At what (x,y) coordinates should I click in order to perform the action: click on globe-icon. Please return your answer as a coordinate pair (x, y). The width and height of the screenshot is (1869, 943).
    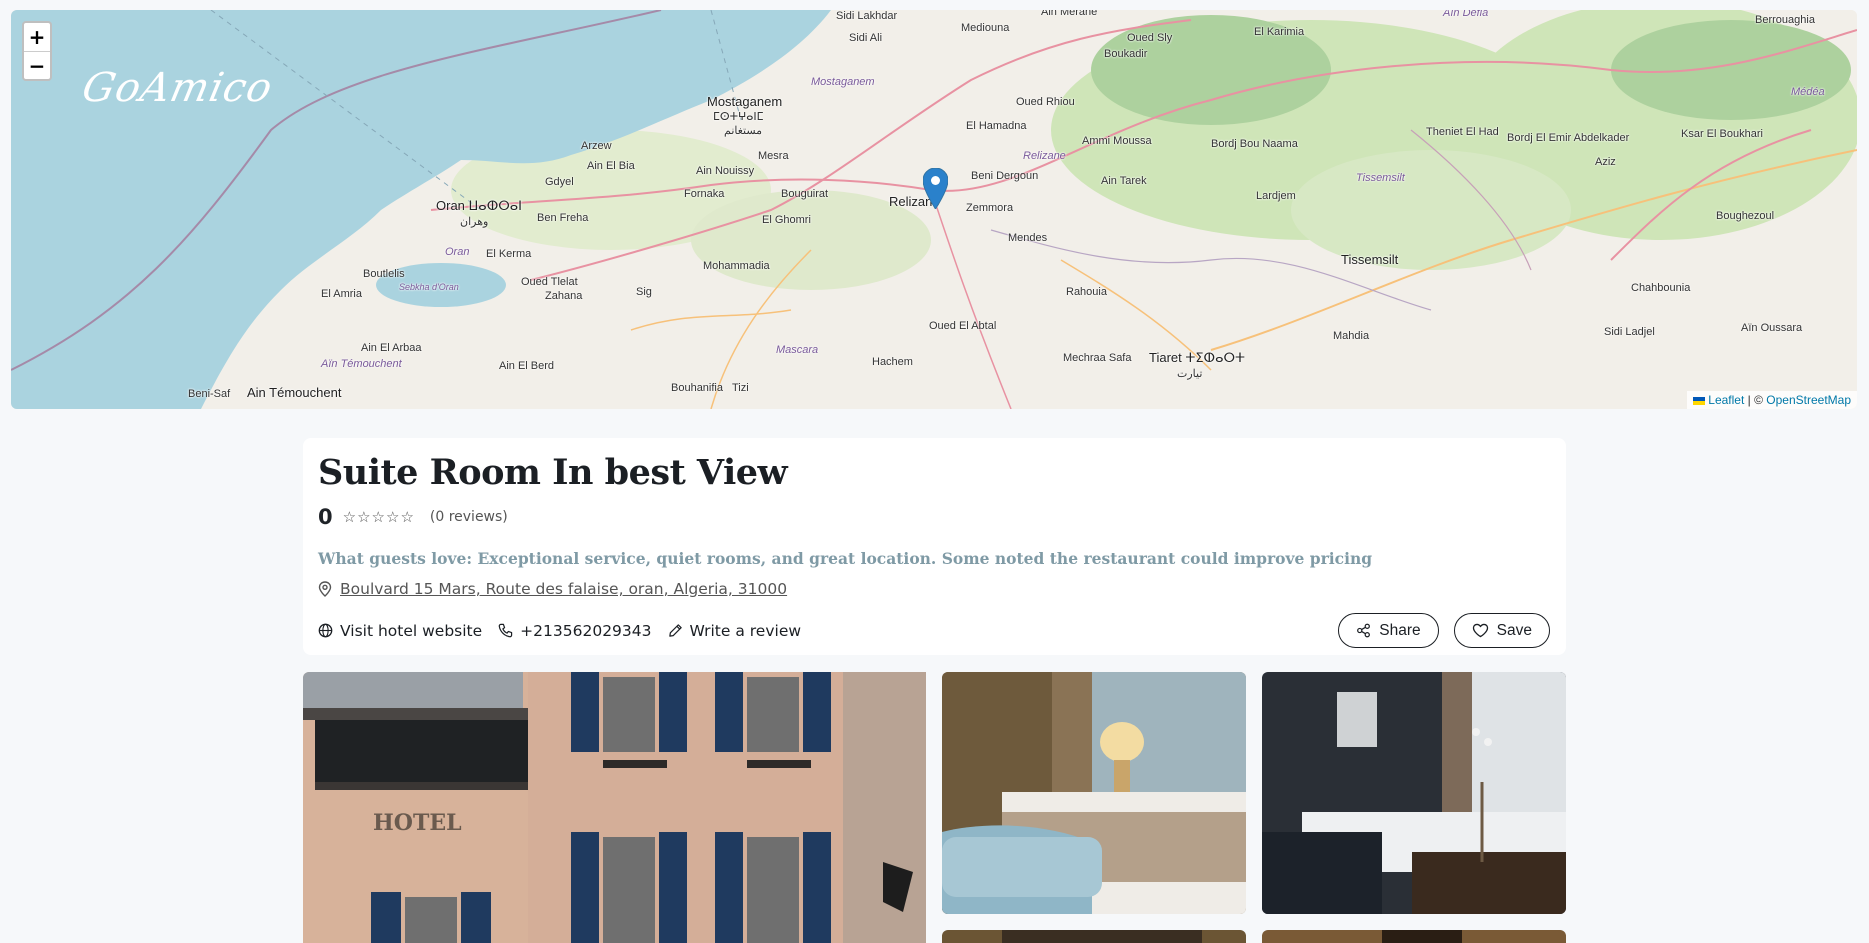
    Looking at the image, I should click on (325, 630).